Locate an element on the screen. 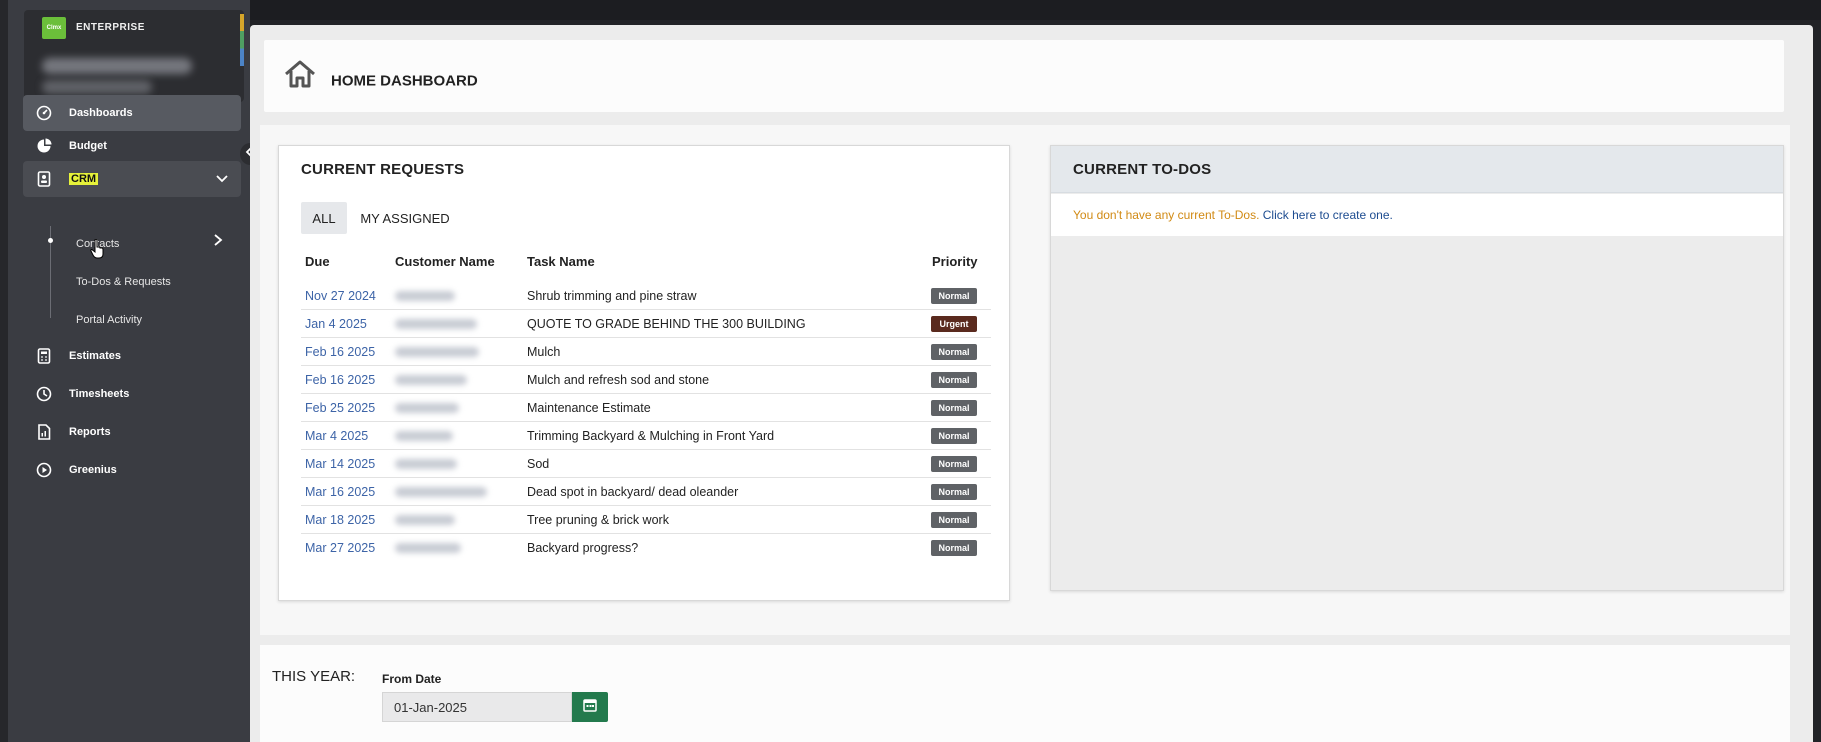  create-todo-suffix: to create one. is located at coordinates (1355, 215).